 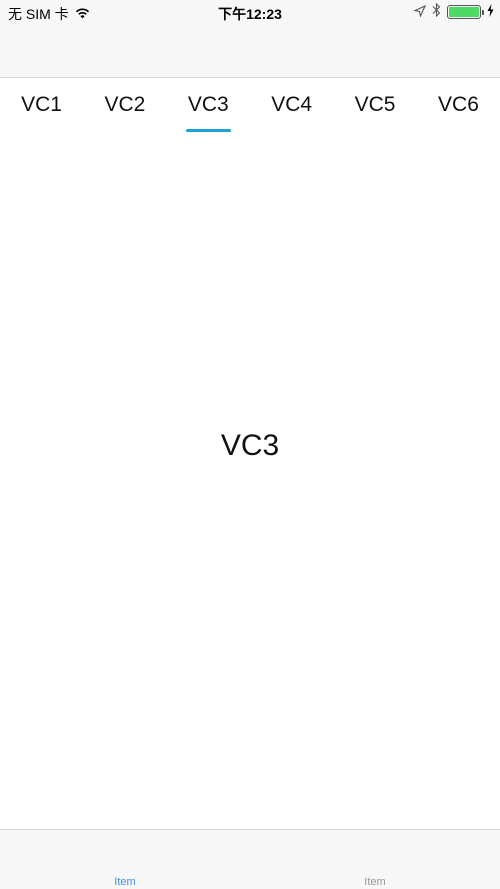 I want to click on battery-cap, so click(x=483, y=12).